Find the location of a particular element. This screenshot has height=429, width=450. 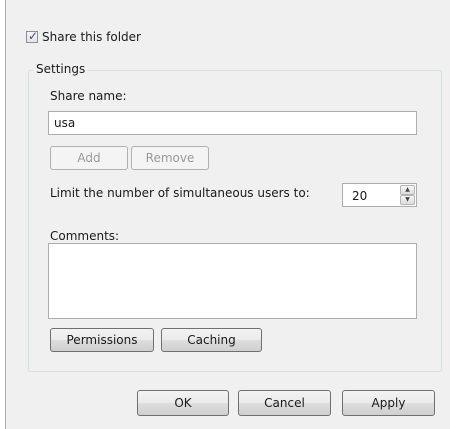

settings-legend: Settings is located at coordinates (61, 69).